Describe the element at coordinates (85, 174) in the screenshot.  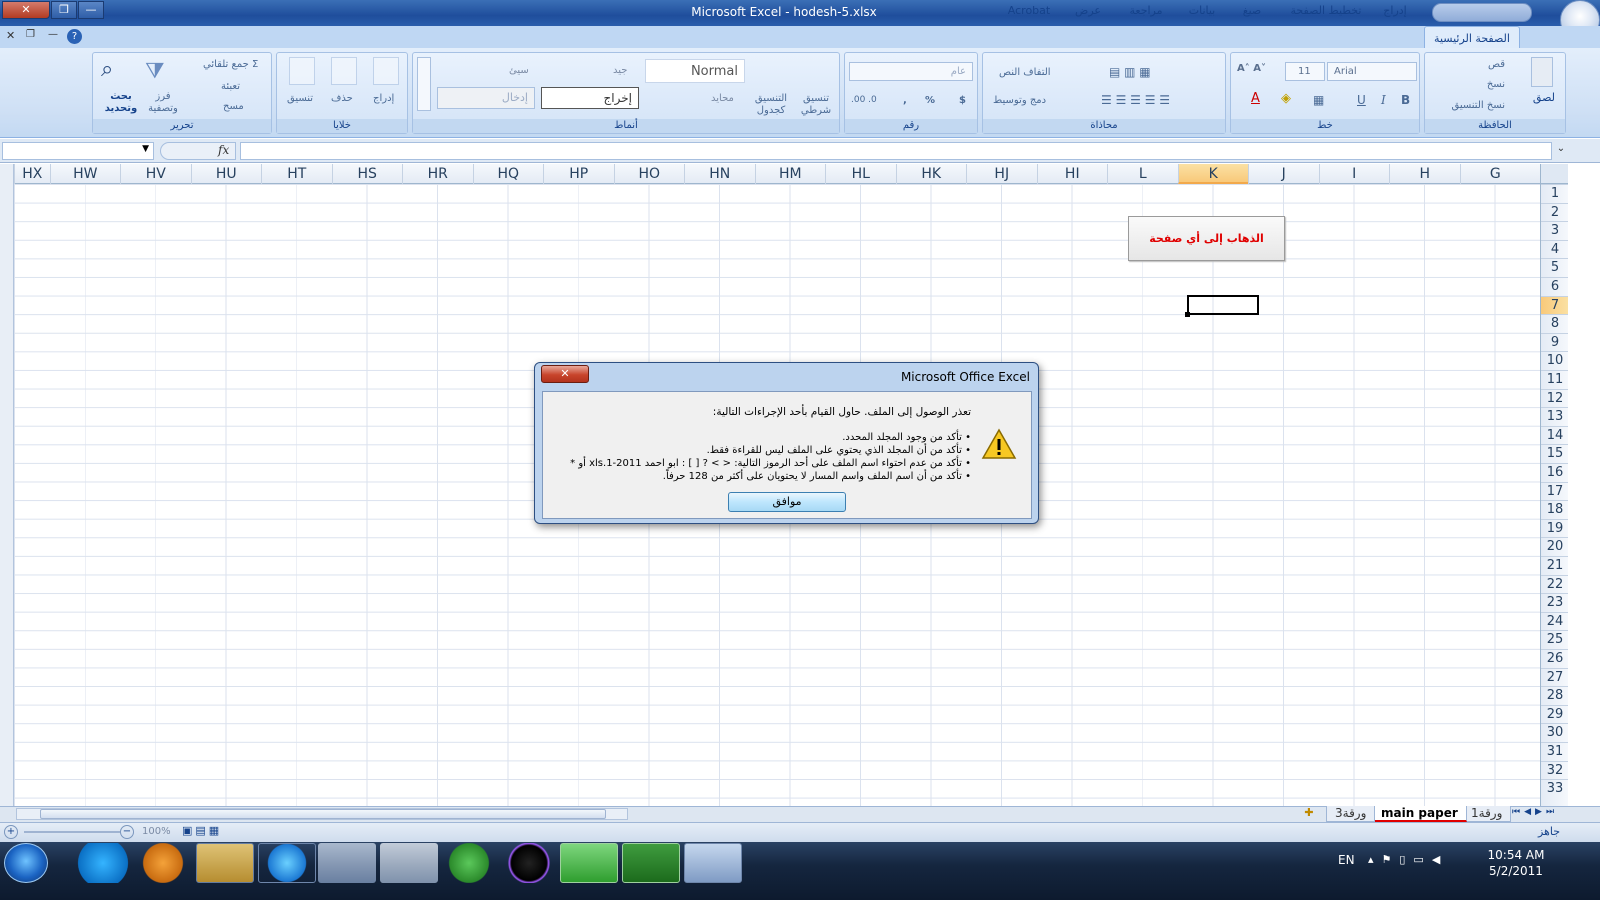
I see `column-header: HW` at that location.